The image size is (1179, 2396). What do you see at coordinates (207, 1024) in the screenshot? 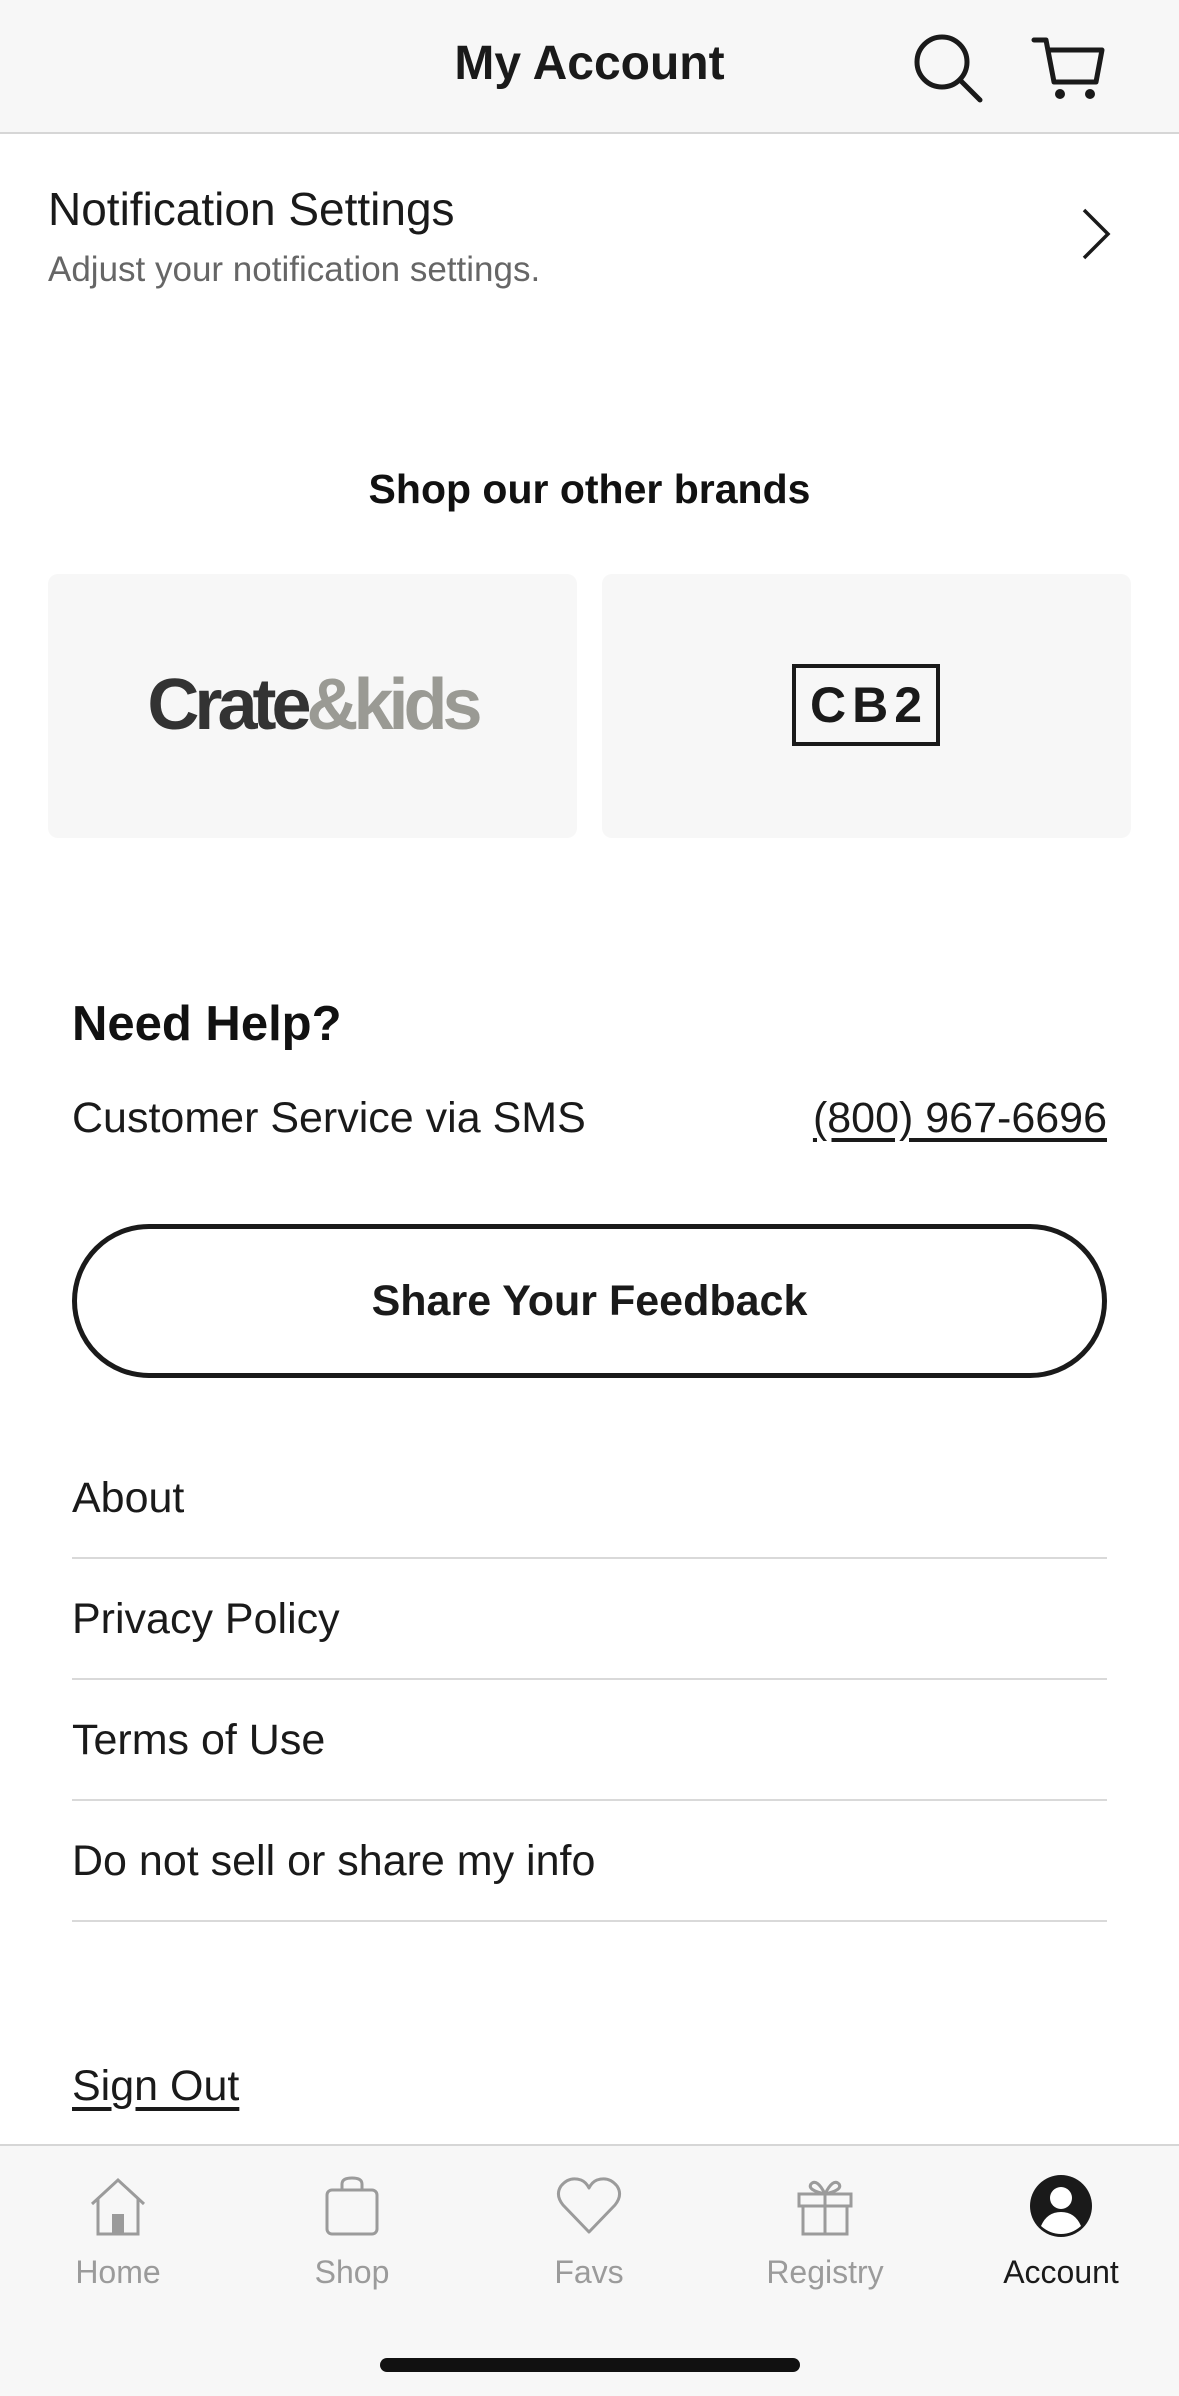
I see `need-help-heading: Need Help?` at bounding box center [207, 1024].